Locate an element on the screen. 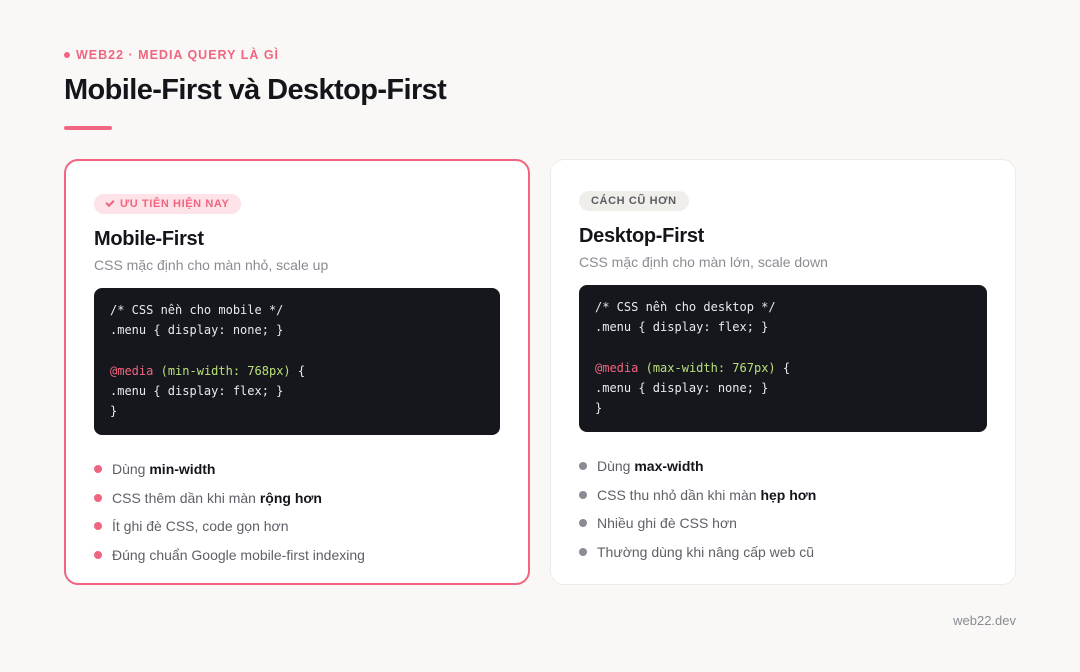 This screenshot has height=672, width=1080. eyebrow-dot-icon is located at coordinates (67, 55).